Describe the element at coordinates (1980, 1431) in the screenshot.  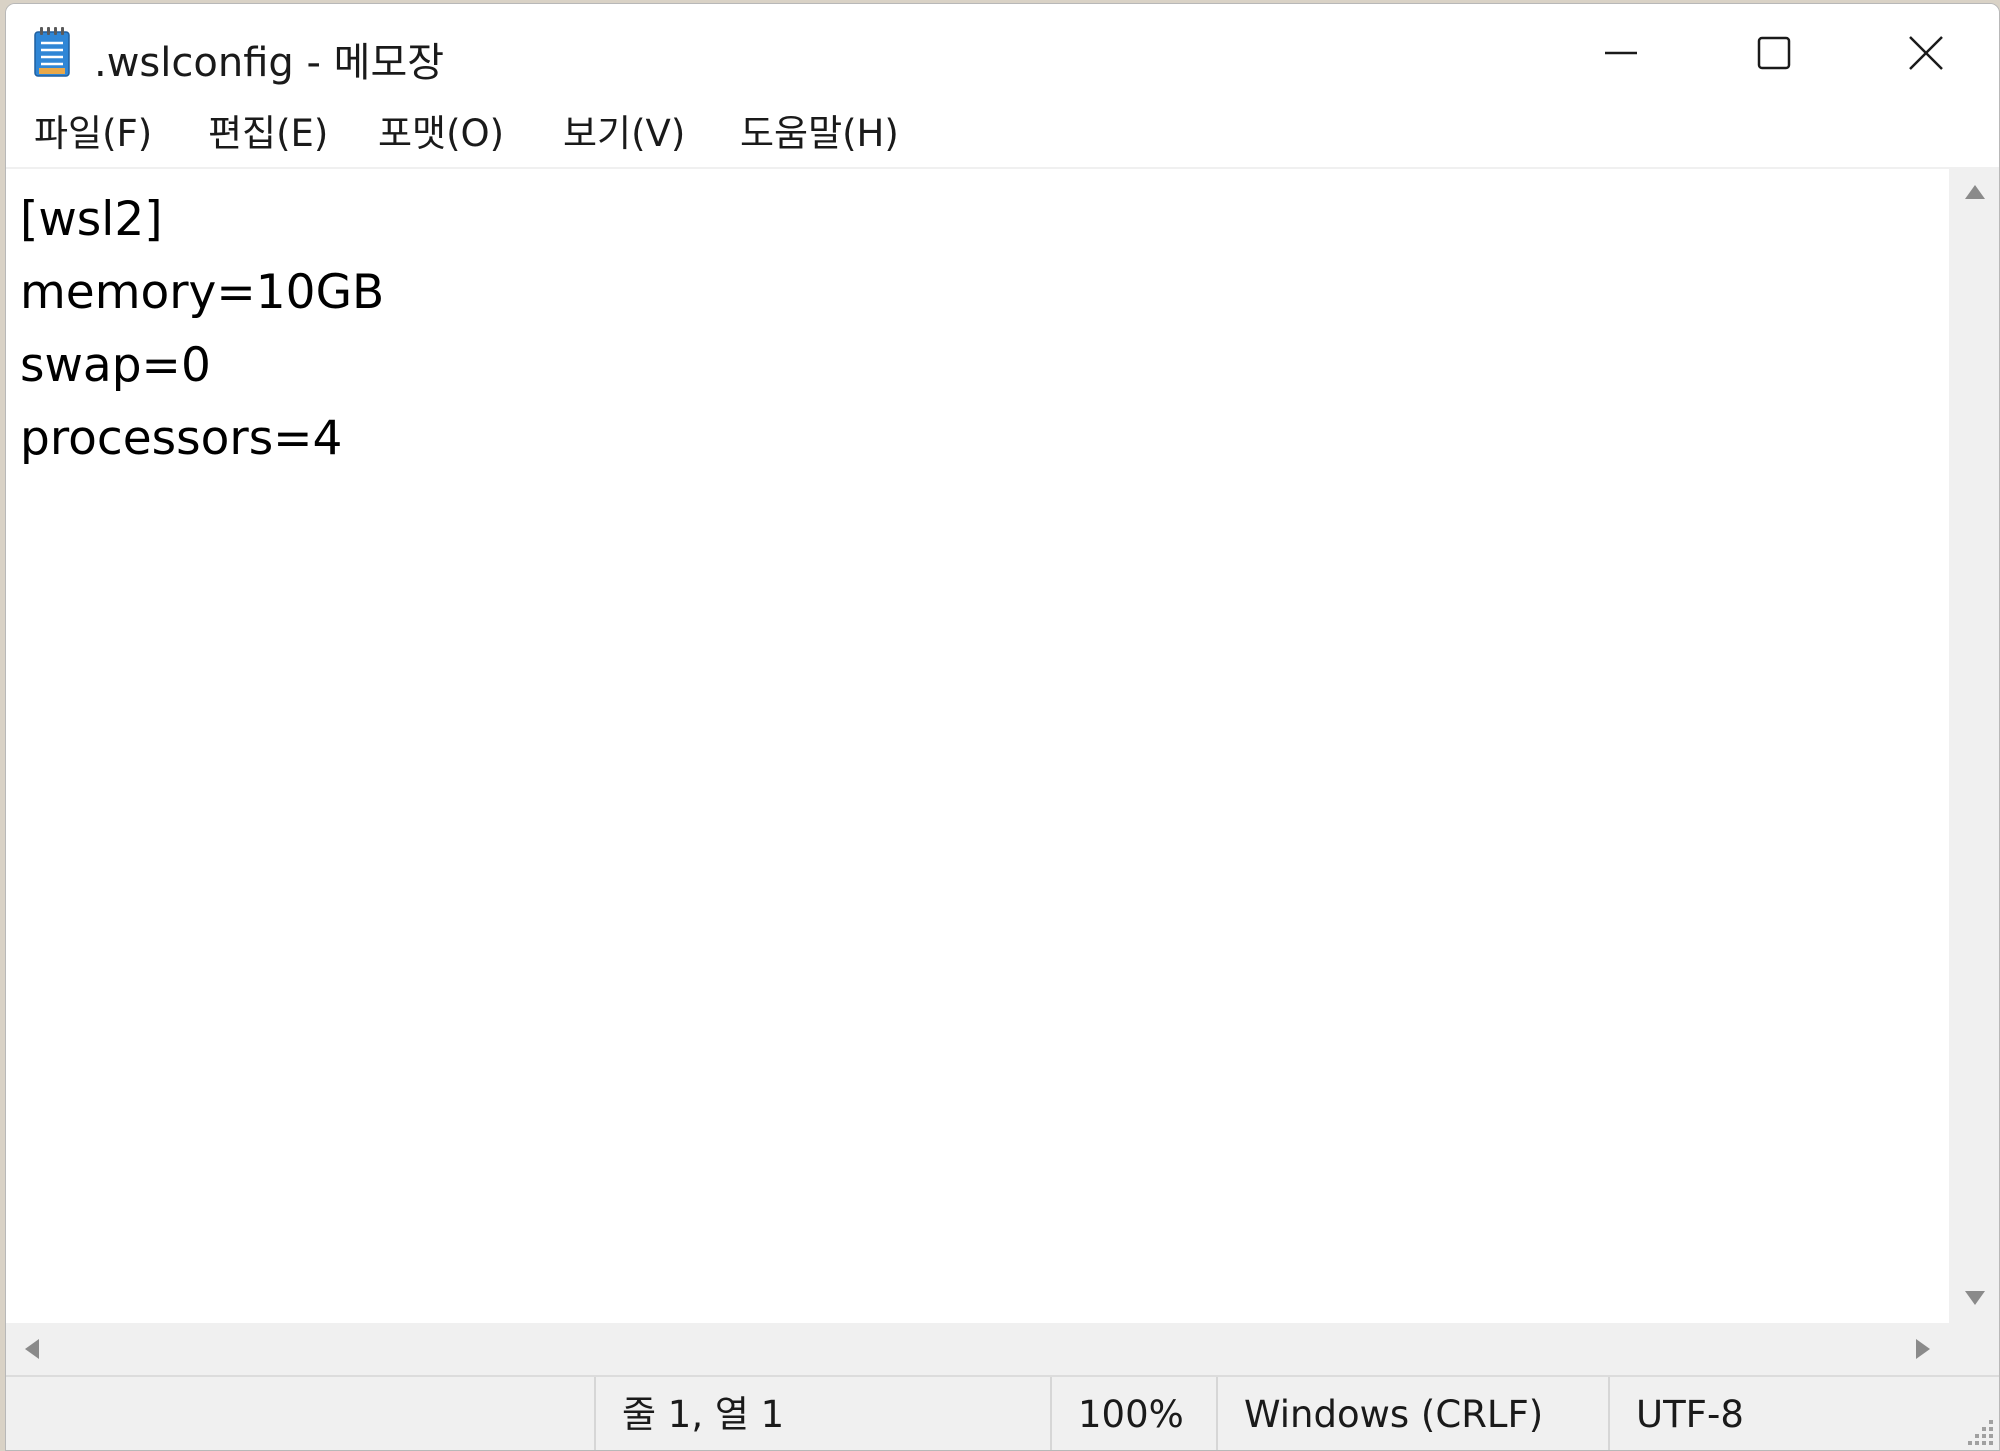
I see `resize-grip-icon` at that location.